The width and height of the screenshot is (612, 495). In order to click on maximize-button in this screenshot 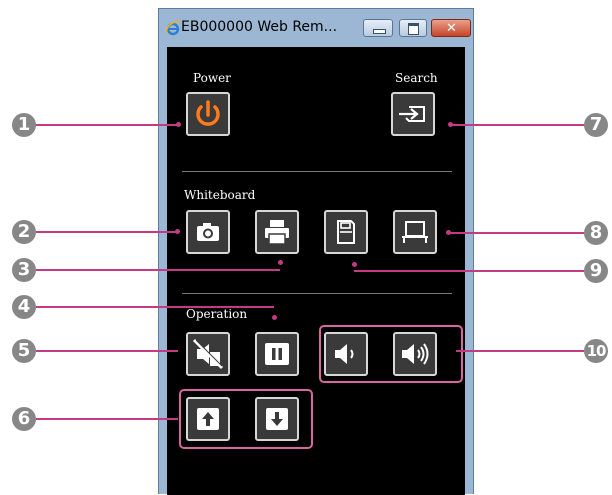, I will do `click(413, 28)`.